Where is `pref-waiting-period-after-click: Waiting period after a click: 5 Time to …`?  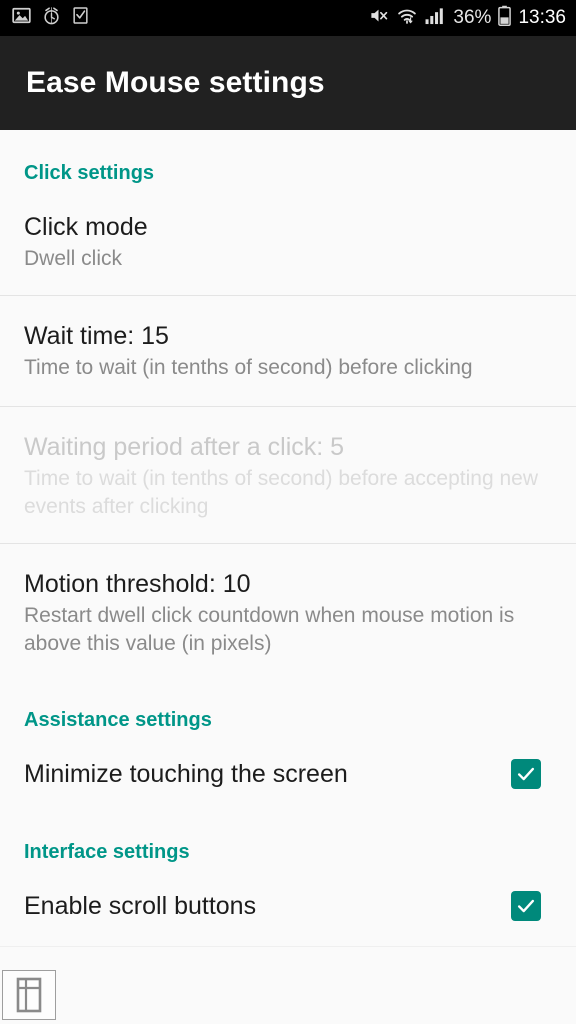 pref-waiting-period-after-click: Waiting period after a click: 5 Time to … is located at coordinates (288, 475).